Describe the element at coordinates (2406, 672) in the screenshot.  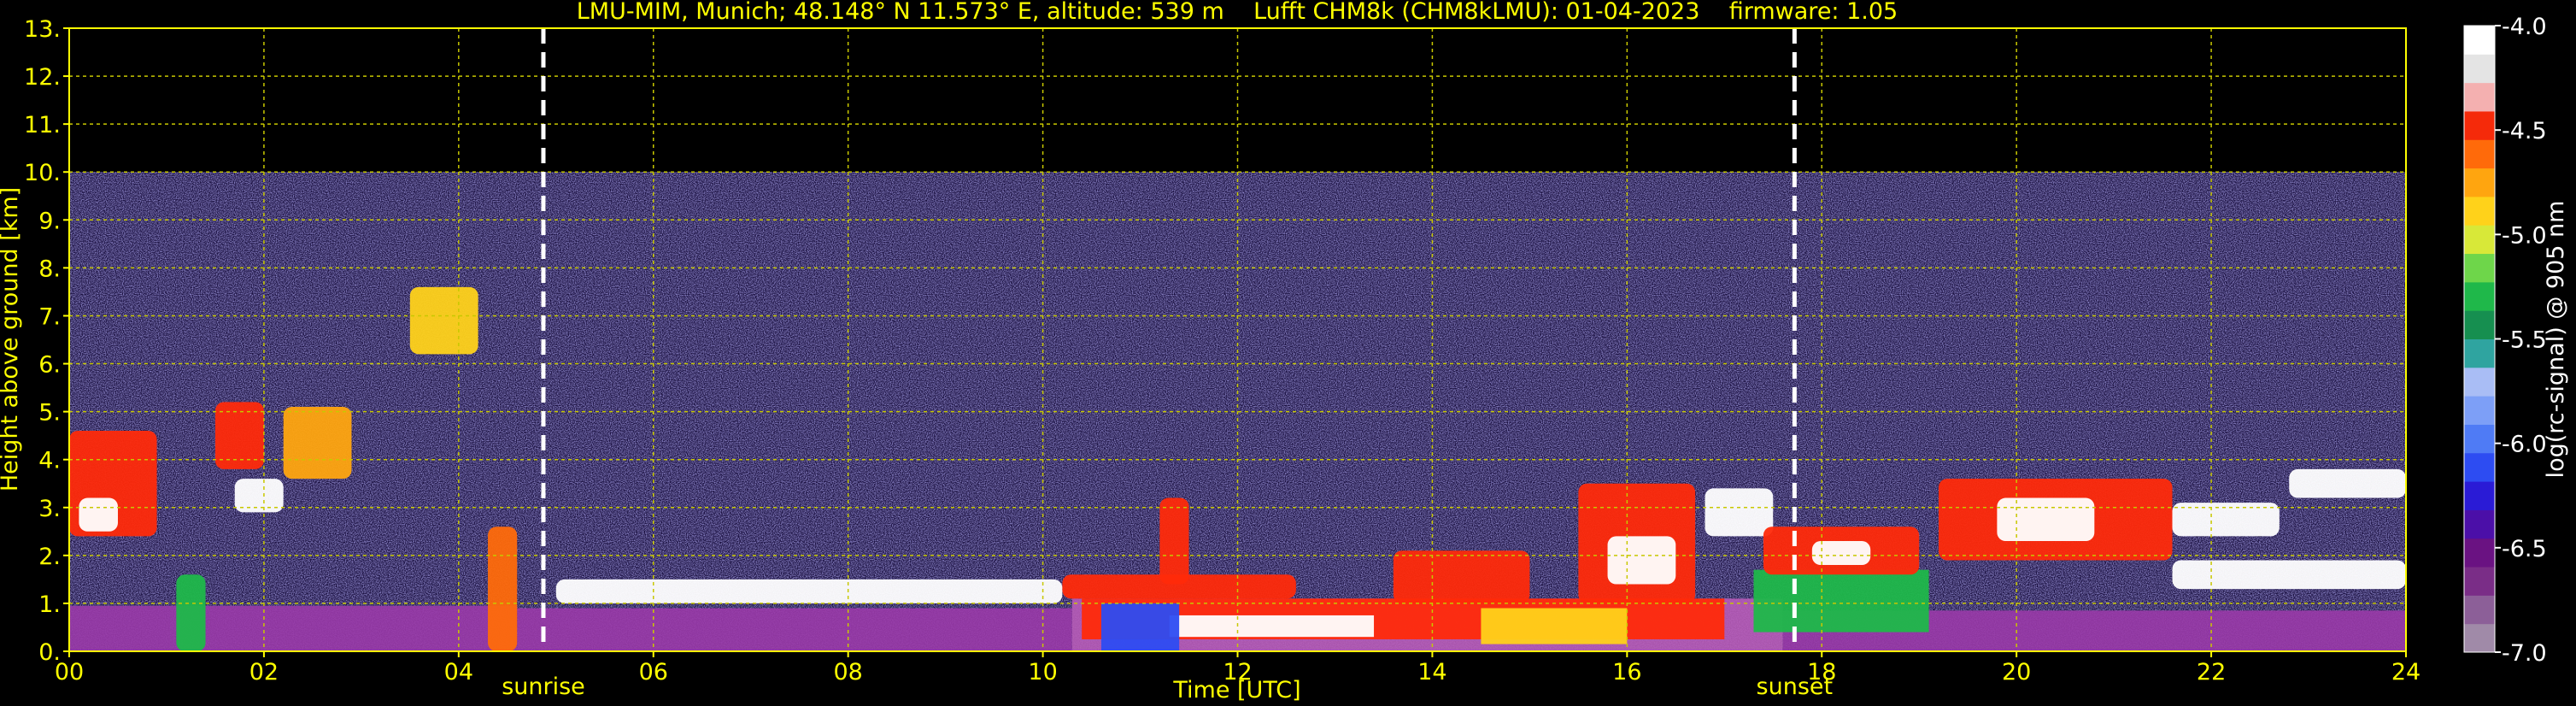
I see `x-tick-label-24: 24` at that location.